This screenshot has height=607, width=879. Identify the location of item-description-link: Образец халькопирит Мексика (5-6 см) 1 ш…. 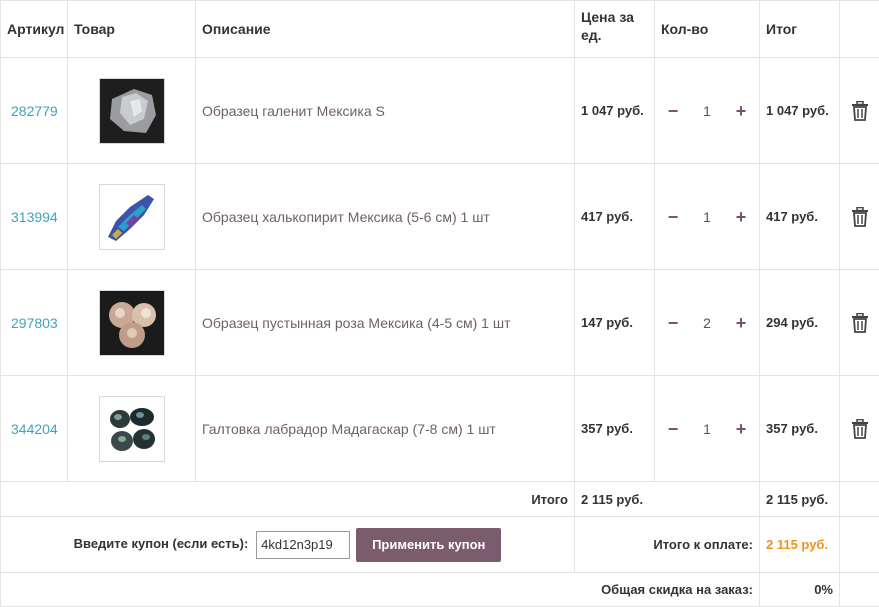
(385, 217).